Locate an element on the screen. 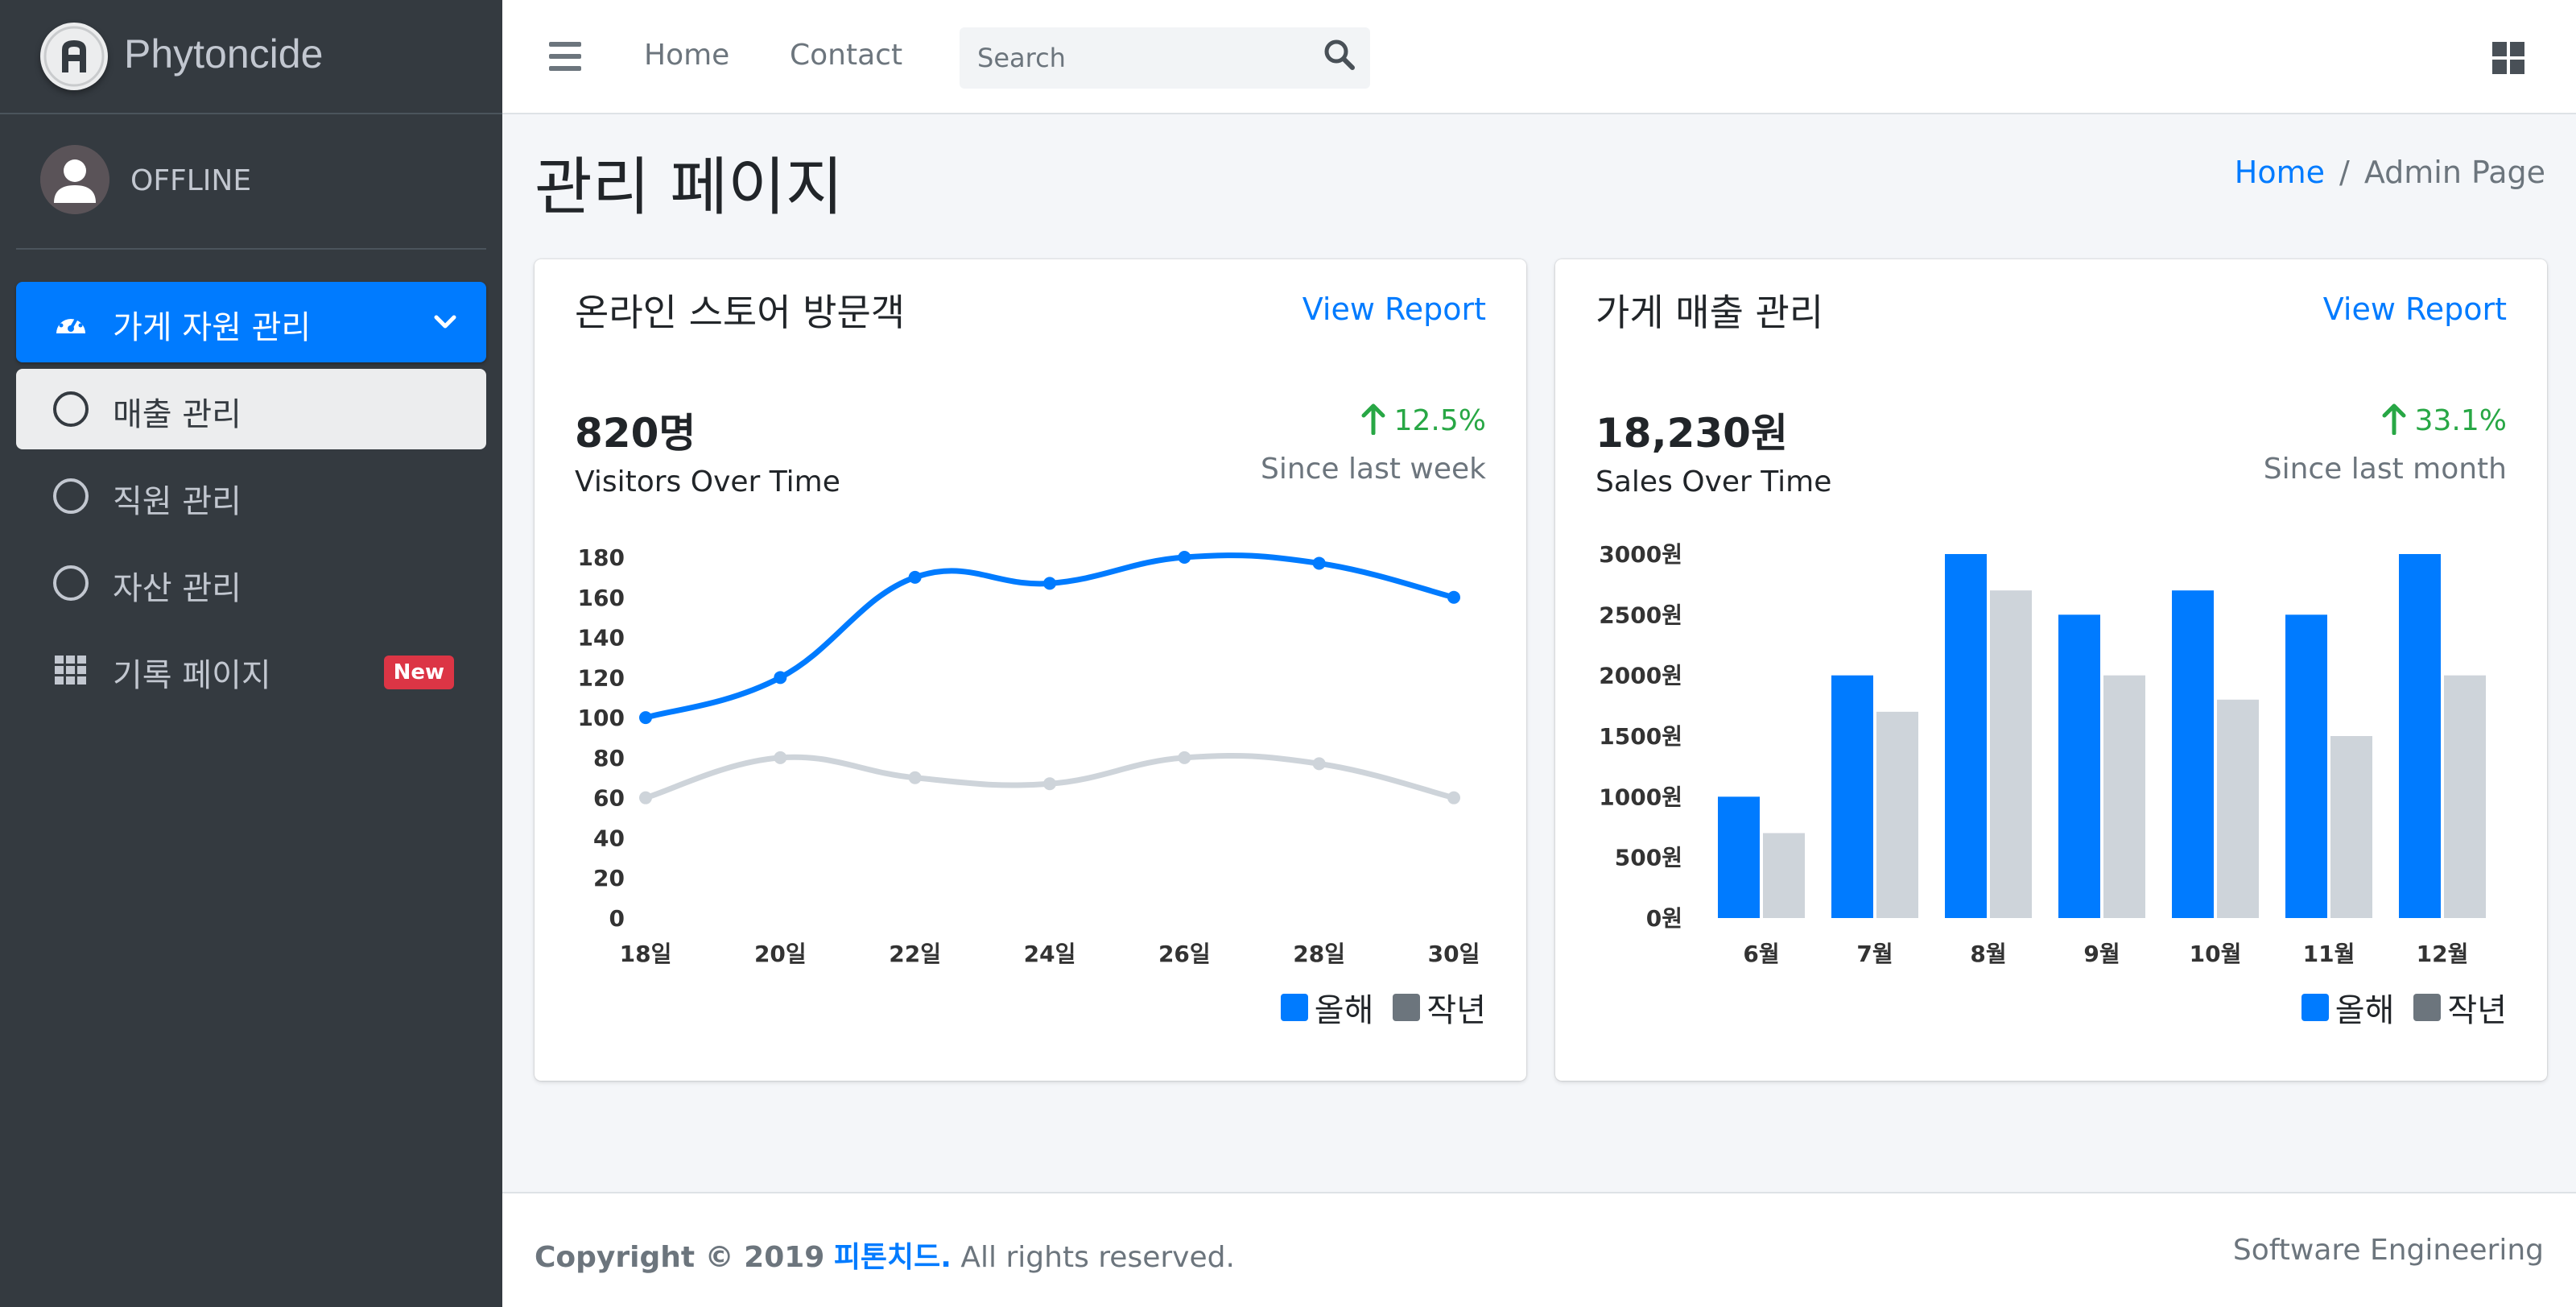 The image size is (2576, 1307). series-line is located at coordinates (1050, 777).